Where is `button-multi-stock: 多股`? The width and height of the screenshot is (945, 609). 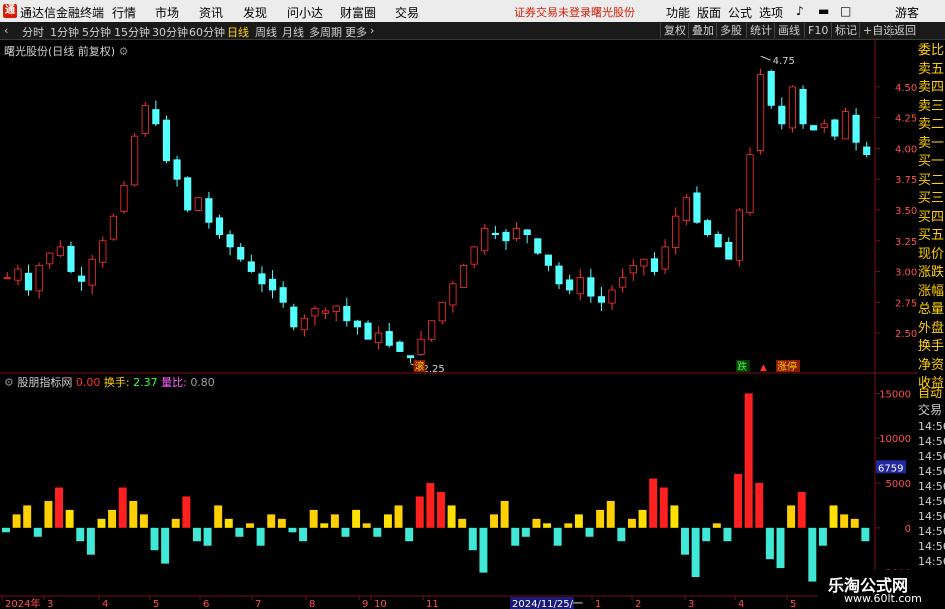 button-multi-stock: 多股 is located at coordinates (730, 30).